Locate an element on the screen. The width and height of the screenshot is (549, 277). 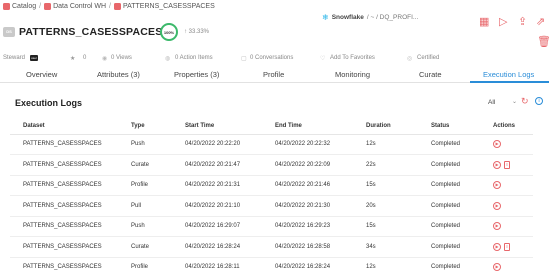
delete-icon: 🗑 is located at coordinates (543, 42).